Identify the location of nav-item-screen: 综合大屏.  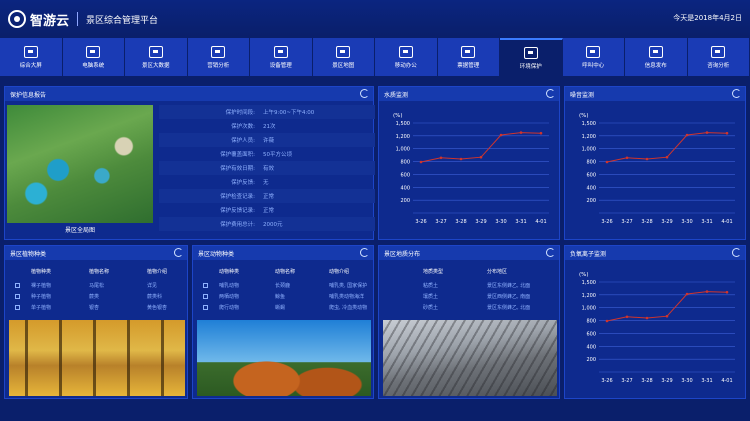
(31, 57).